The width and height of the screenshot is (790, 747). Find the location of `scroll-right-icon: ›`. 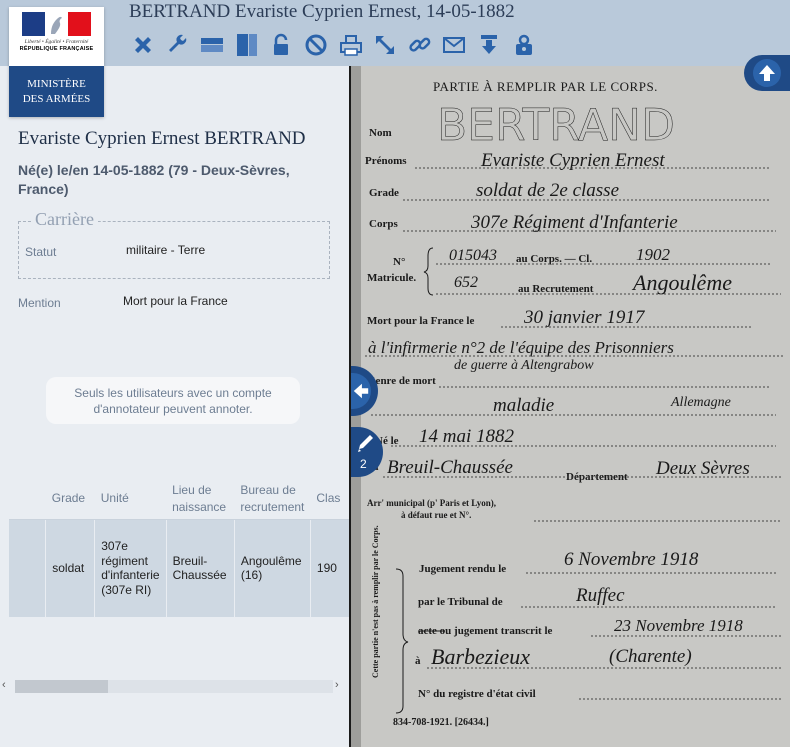

scroll-right-icon: › is located at coordinates (337, 685).